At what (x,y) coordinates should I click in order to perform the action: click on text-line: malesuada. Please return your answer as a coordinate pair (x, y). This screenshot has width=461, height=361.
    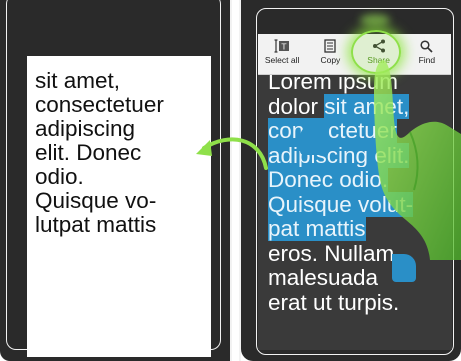
    Looking at the image, I should click on (358, 278).